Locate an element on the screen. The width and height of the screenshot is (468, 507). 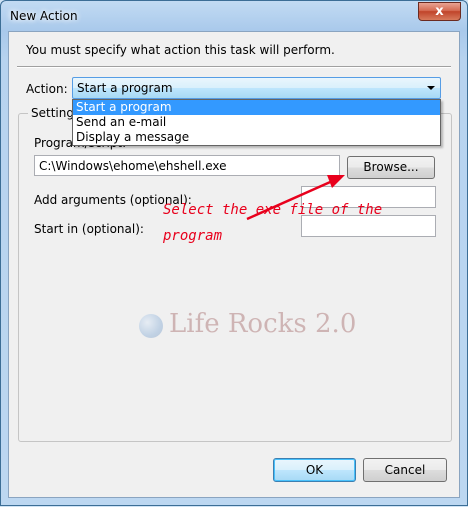
annotation-line-1: Select the exe file of the is located at coordinates (273, 210).